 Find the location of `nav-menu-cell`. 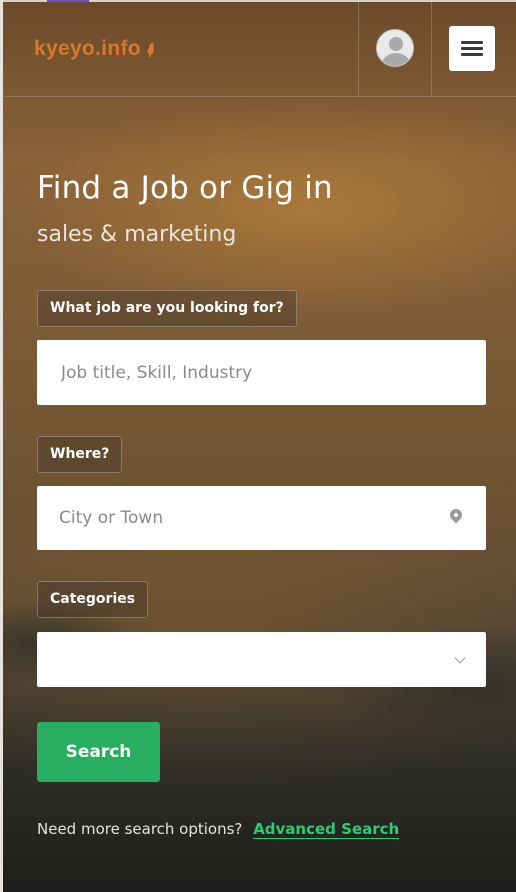

nav-menu-cell is located at coordinates (473, 49).